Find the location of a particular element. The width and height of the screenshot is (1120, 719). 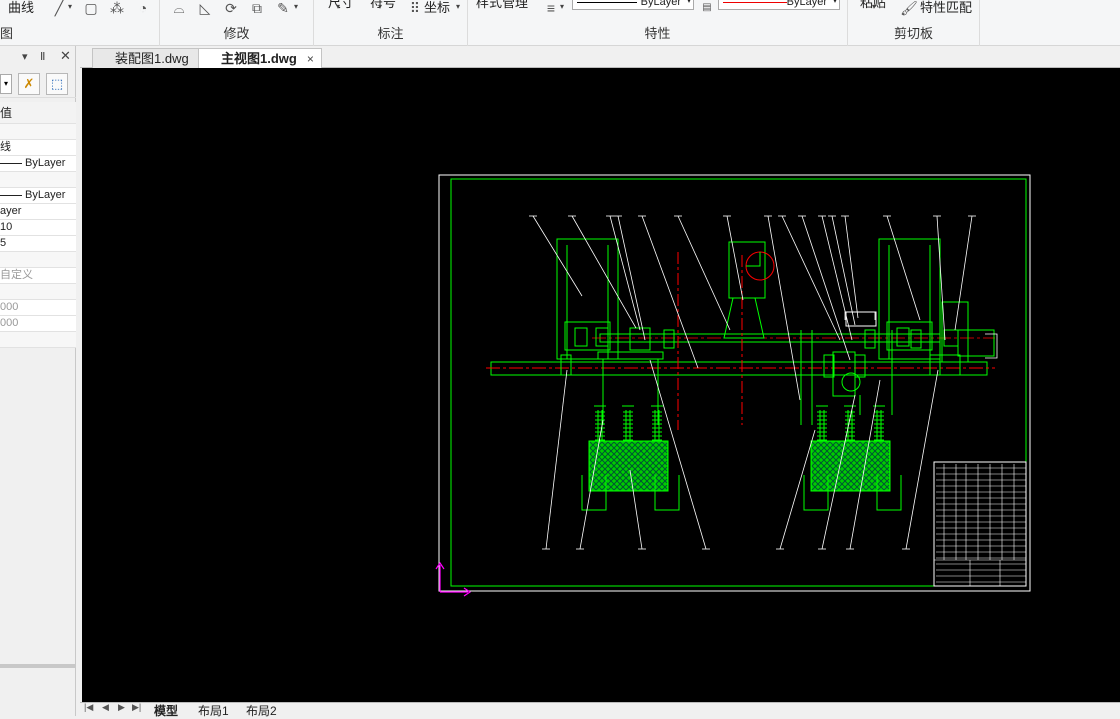

palette-splitter is located at coordinates (38, 666).